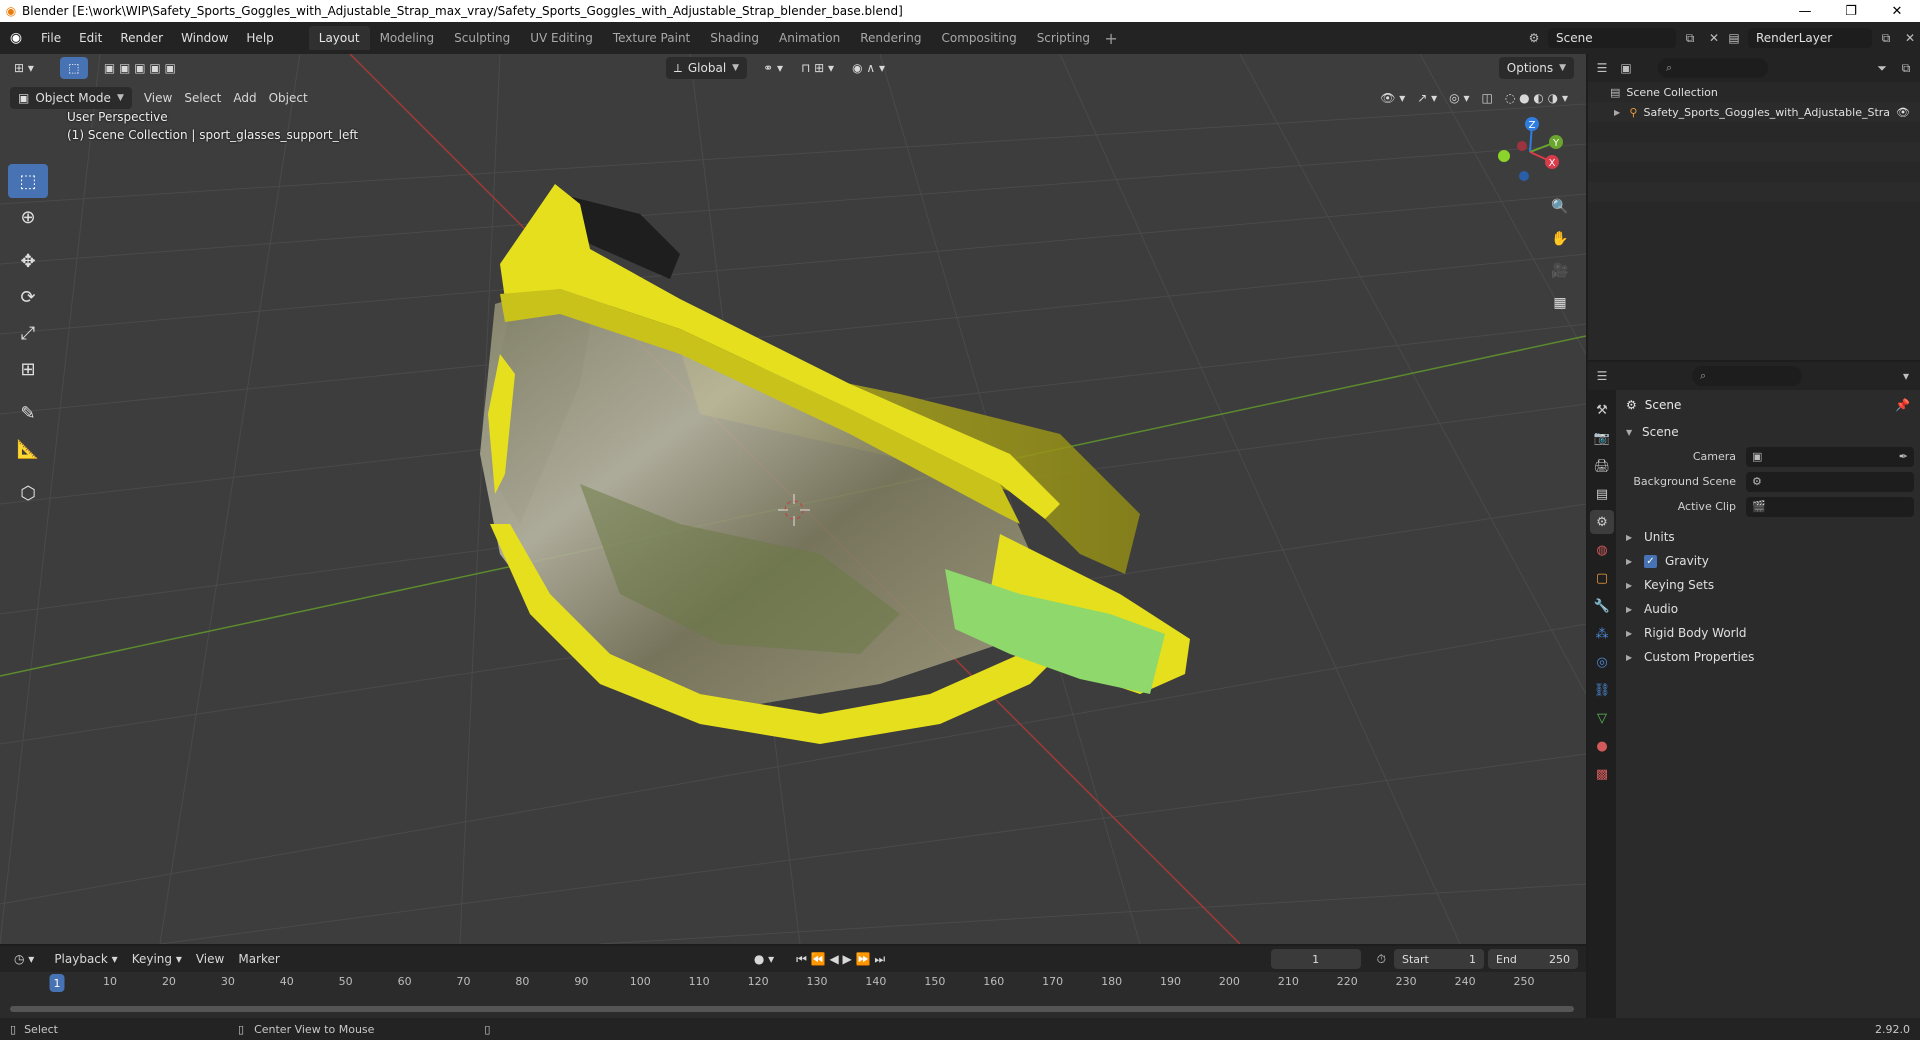 The height and width of the screenshot is (1040, 1920). I want to click on view-layer-tab-icon: ▤, so click(1602, 494).